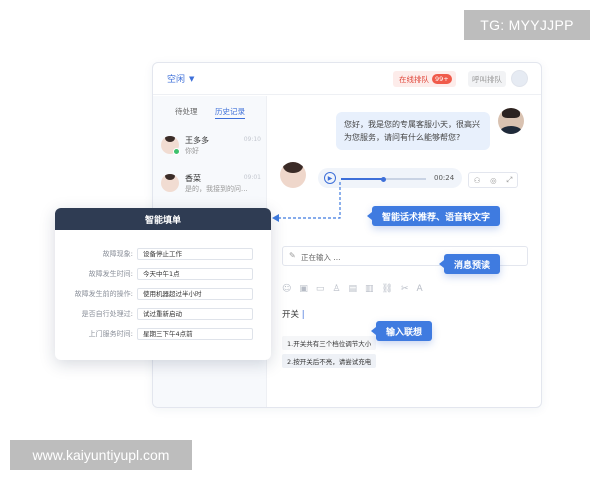  I want to click on form-row: 故障现象: 设备停止工作, so click(163, 254).